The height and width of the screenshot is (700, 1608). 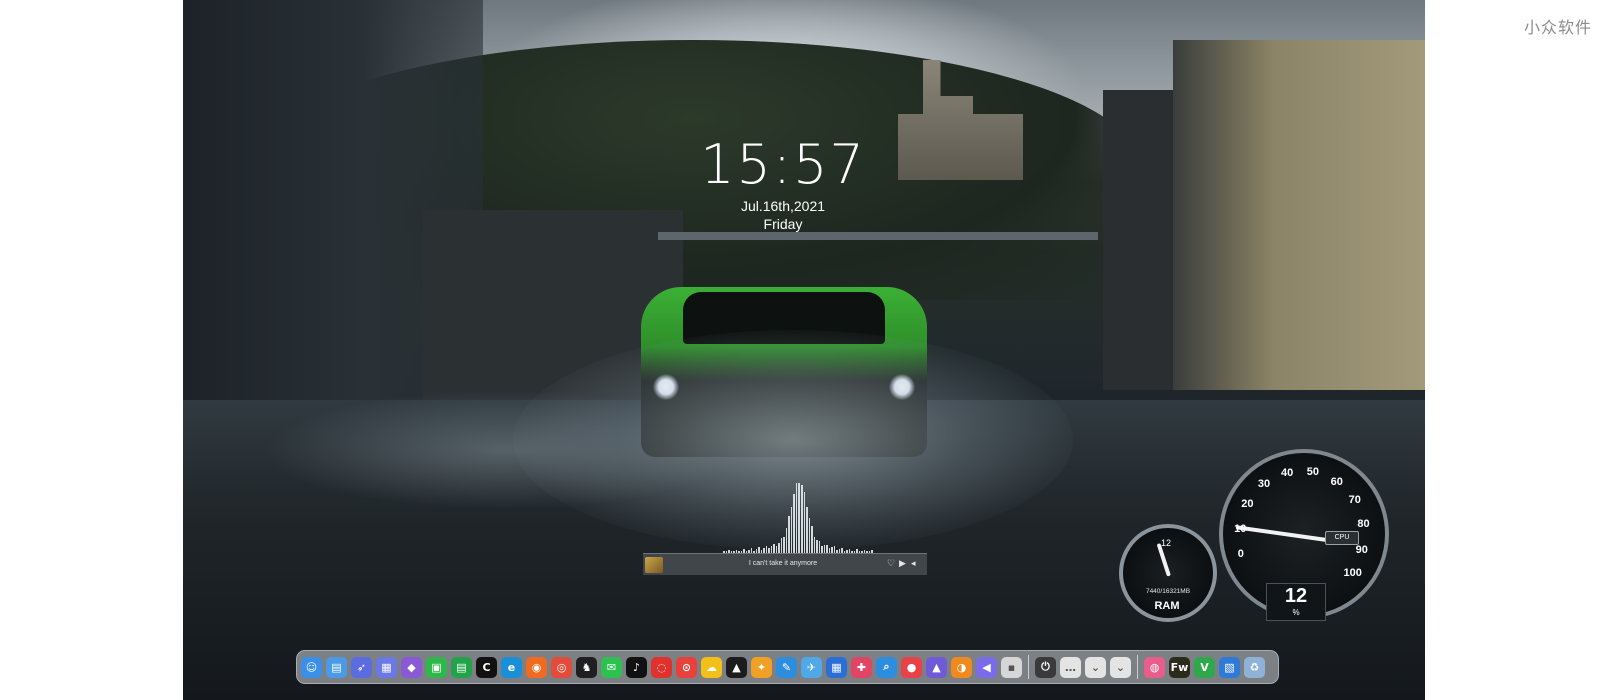 What do you see at coordinates (1154, 667) in the screenshot?
I see `colorful-ball-icon: ◍` at bounding box center [1154, 667].